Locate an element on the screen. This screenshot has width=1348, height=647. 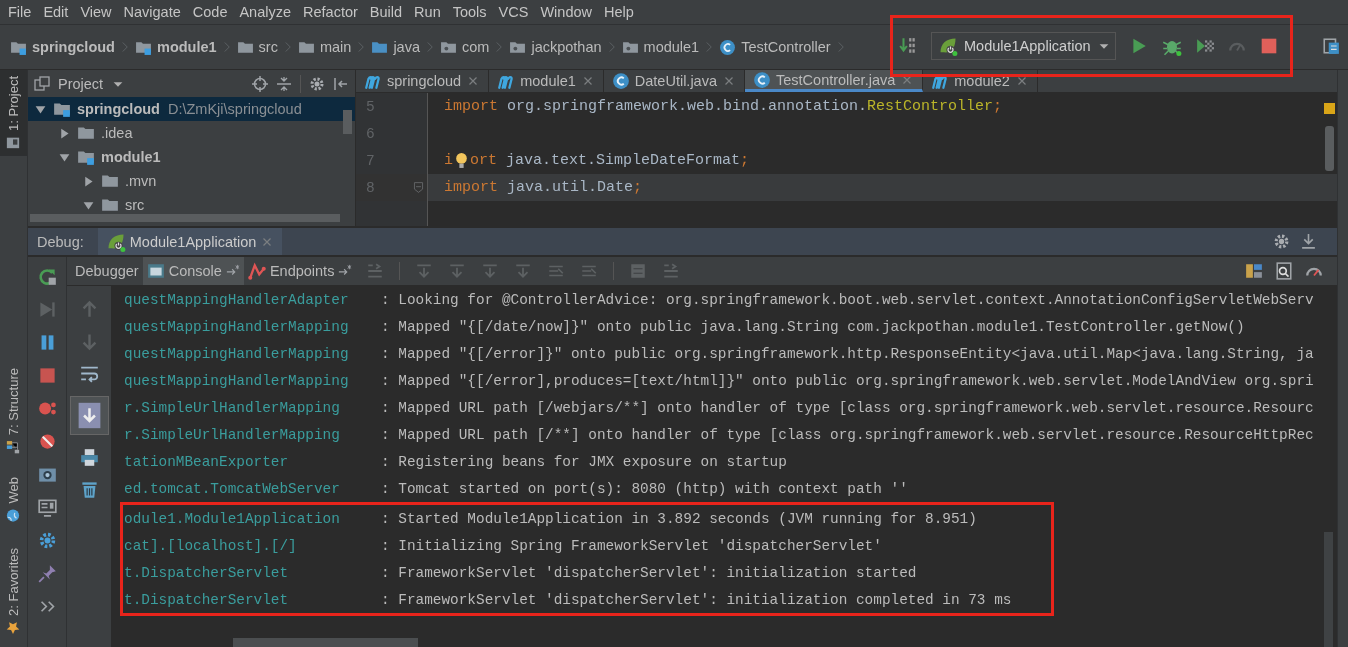
trash-icon is located at coordinates (89, 489).